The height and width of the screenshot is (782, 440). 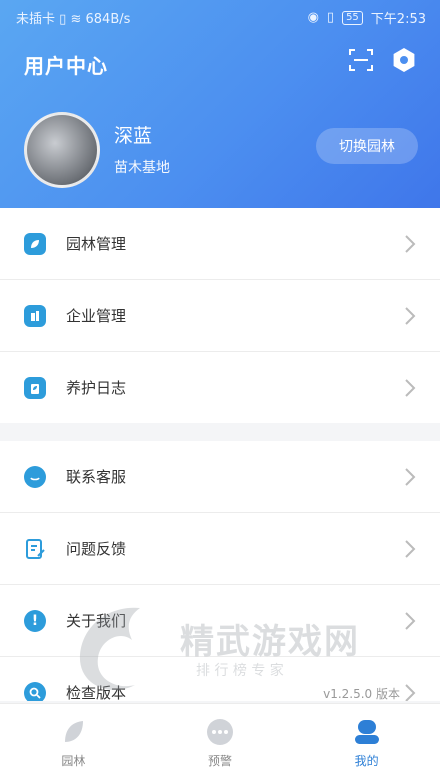 I want to click on menu-item-label: 问题反馈, so click(x=96, y=549).